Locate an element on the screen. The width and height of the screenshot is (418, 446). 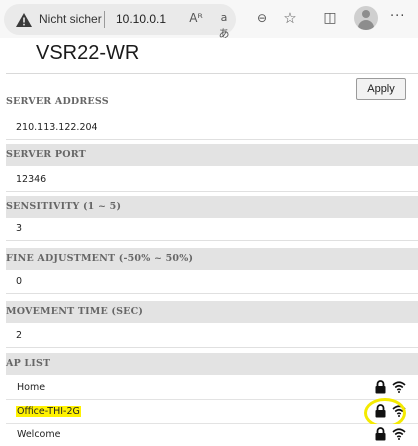
profile-avatar-icon is located at coordinates (366, 18).